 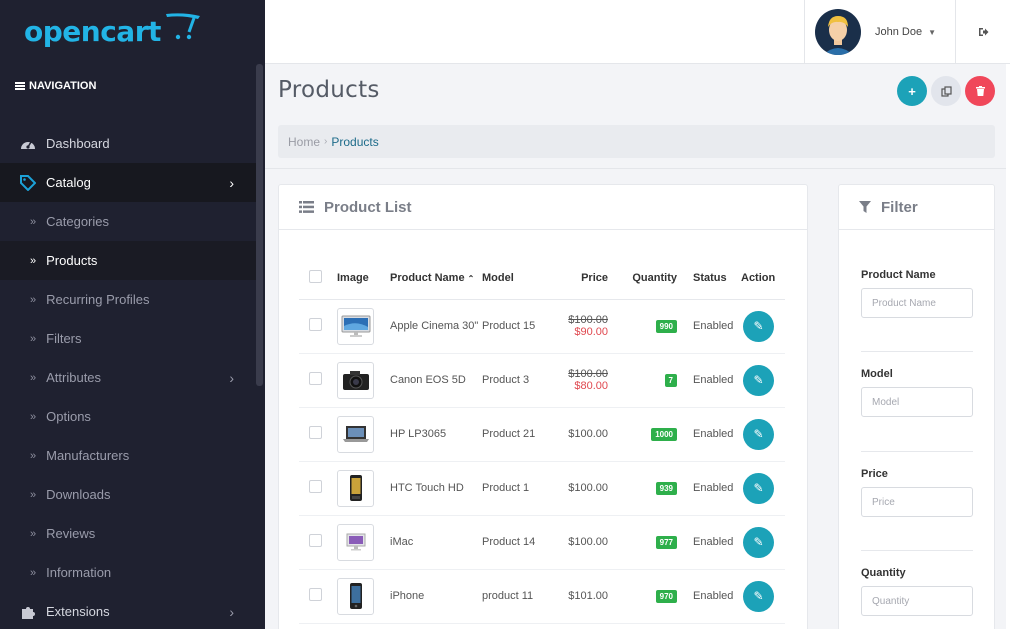 I want to click on sidebar-item-extensions: Extensions ›, so click(x=128, y=610).